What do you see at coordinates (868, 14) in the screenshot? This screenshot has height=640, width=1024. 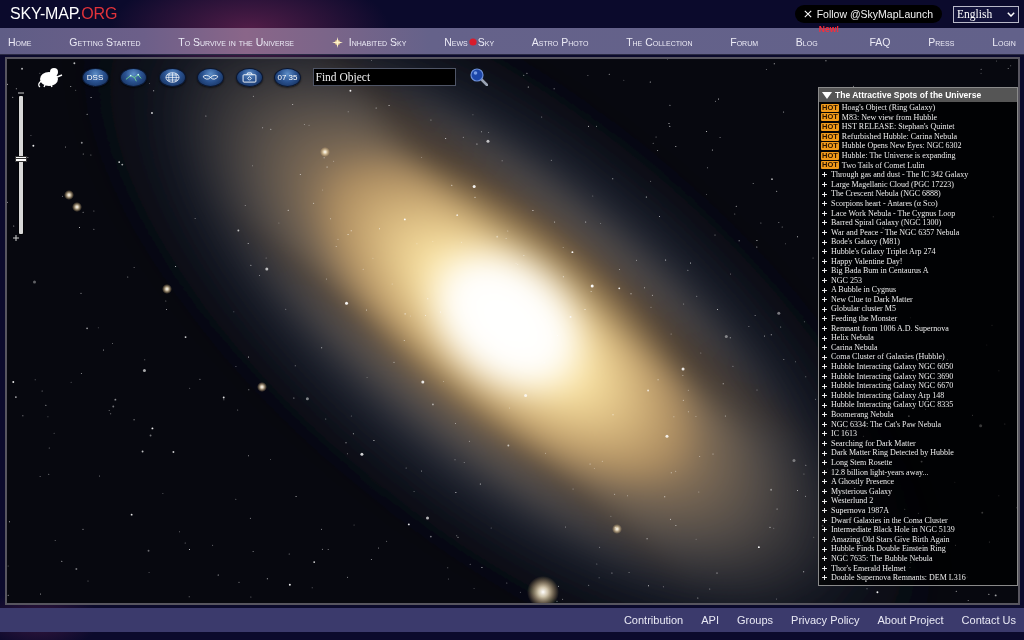 I see `follow-button: Follow @SkyMapLaunch` at bounding box center [868, 14].